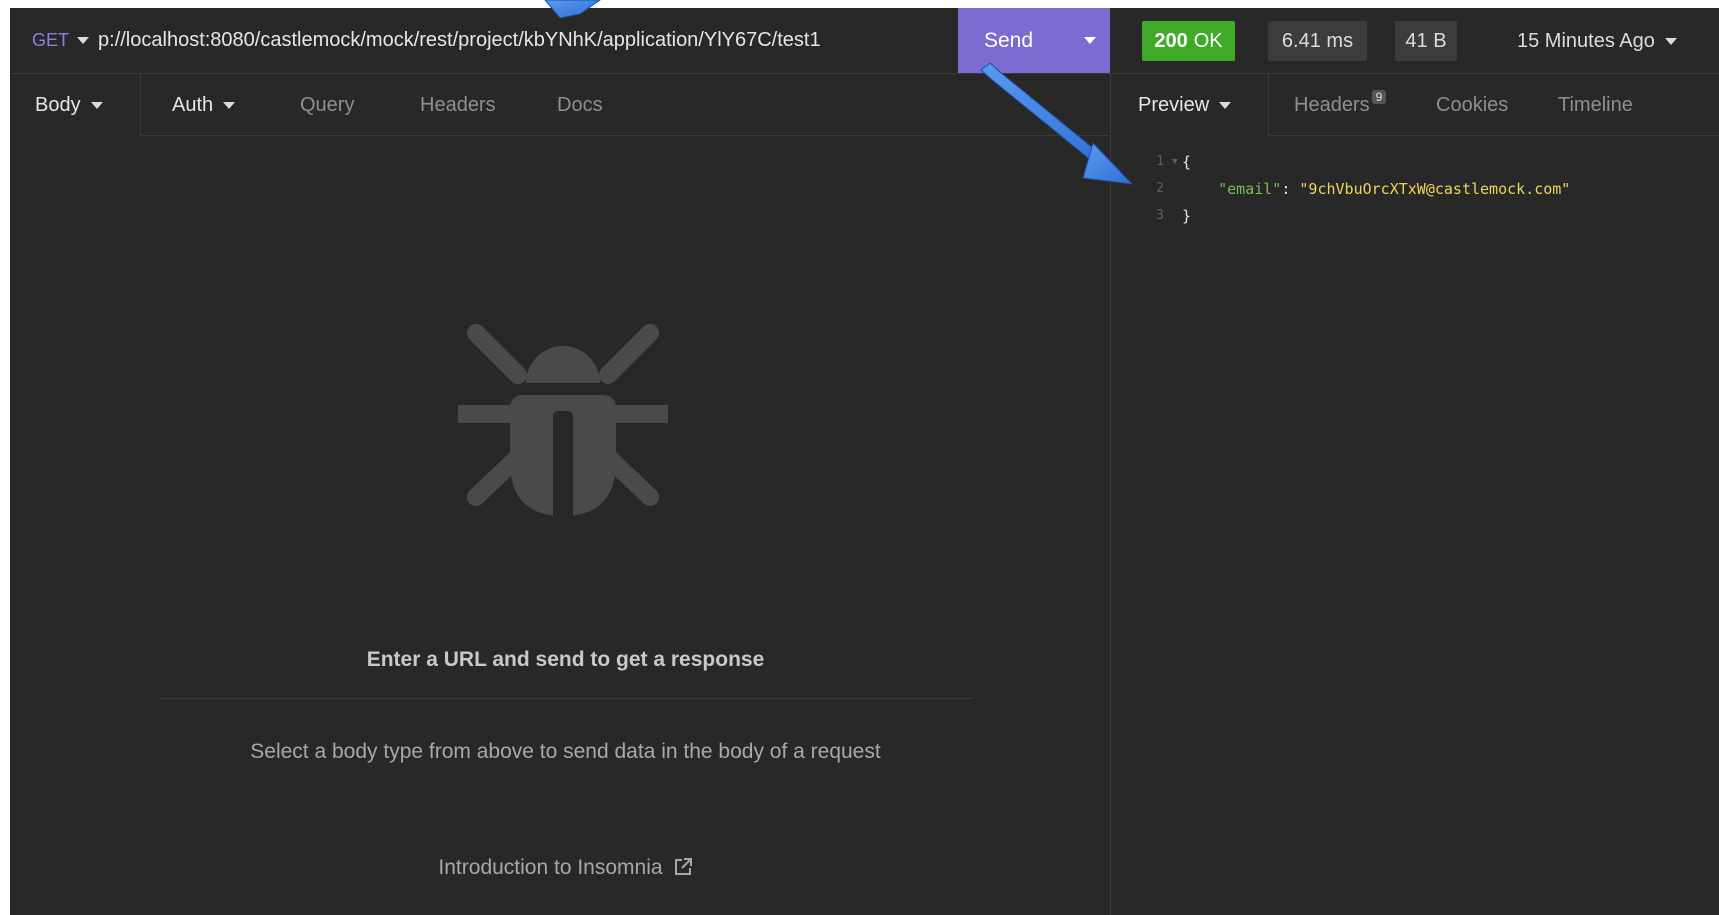 The height and width of the screenshot is (915, 1719). I want to click on send-button-group: Send, so click(1034, 40).